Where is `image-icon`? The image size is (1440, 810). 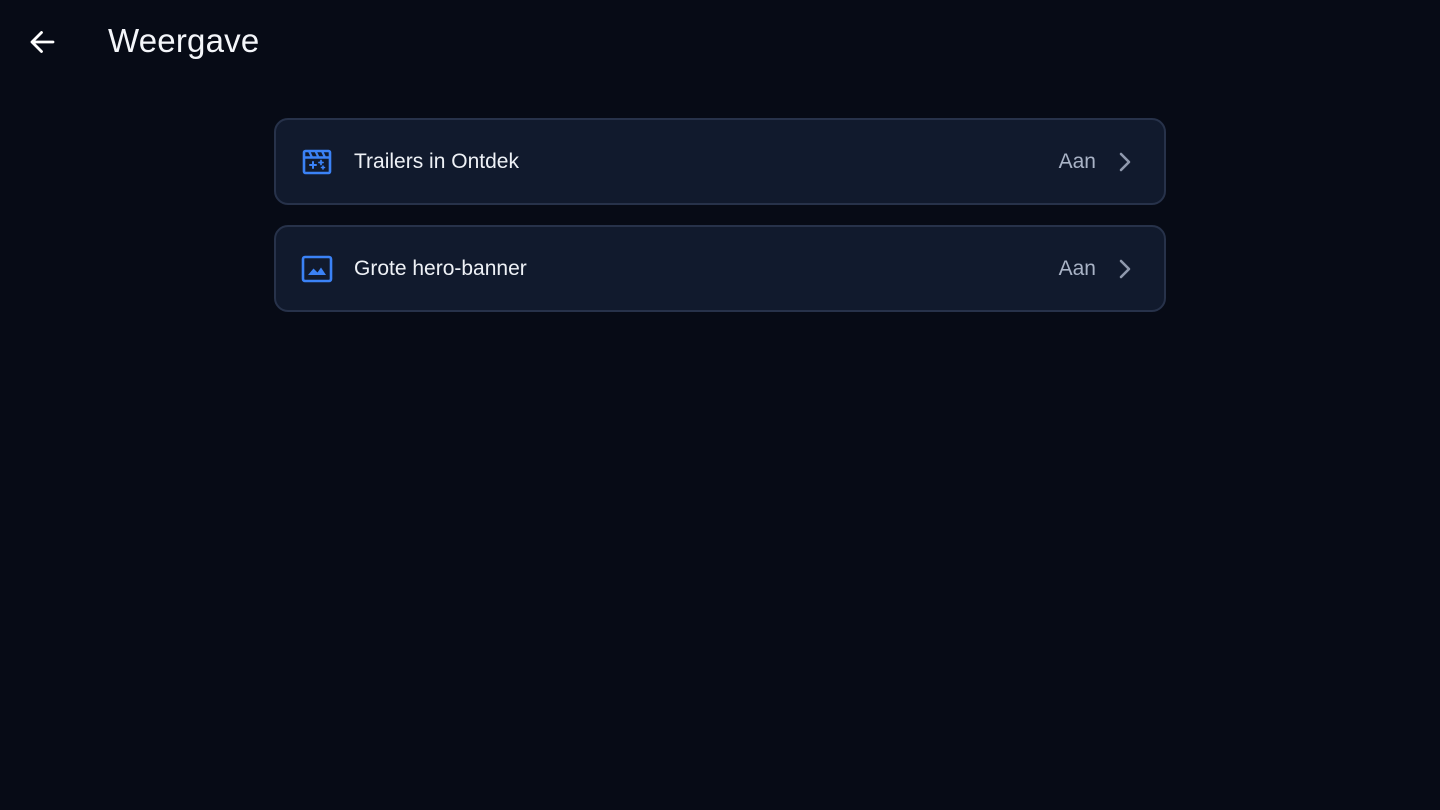 image-icon is located at coordinates (317, 269).